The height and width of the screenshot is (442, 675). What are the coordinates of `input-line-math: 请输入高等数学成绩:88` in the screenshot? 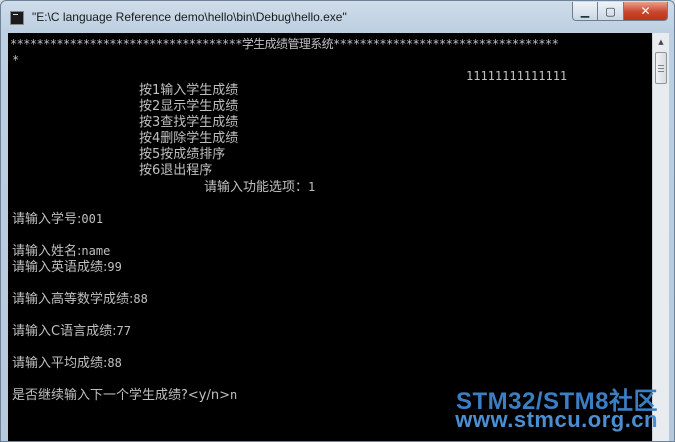 It's located at (80, 299).